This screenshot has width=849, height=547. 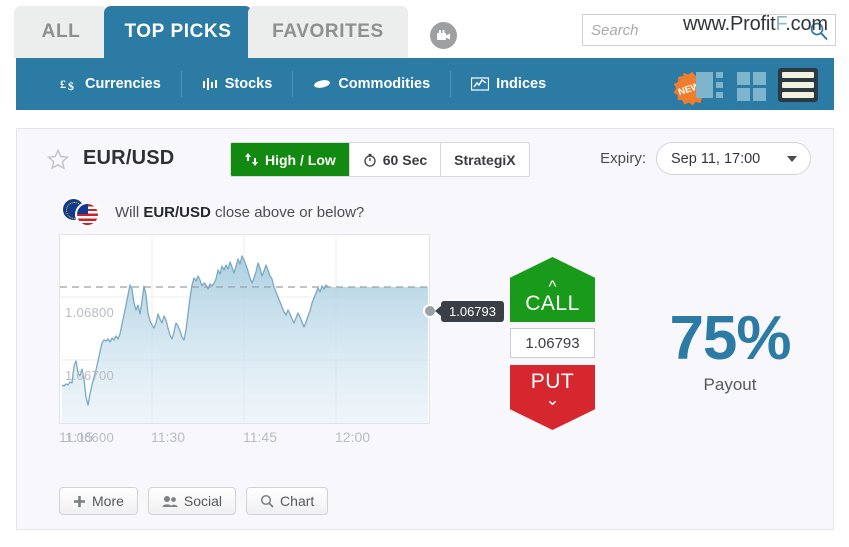 I want to click on put-button: PUT ⌄, so click(x=552, y=397).